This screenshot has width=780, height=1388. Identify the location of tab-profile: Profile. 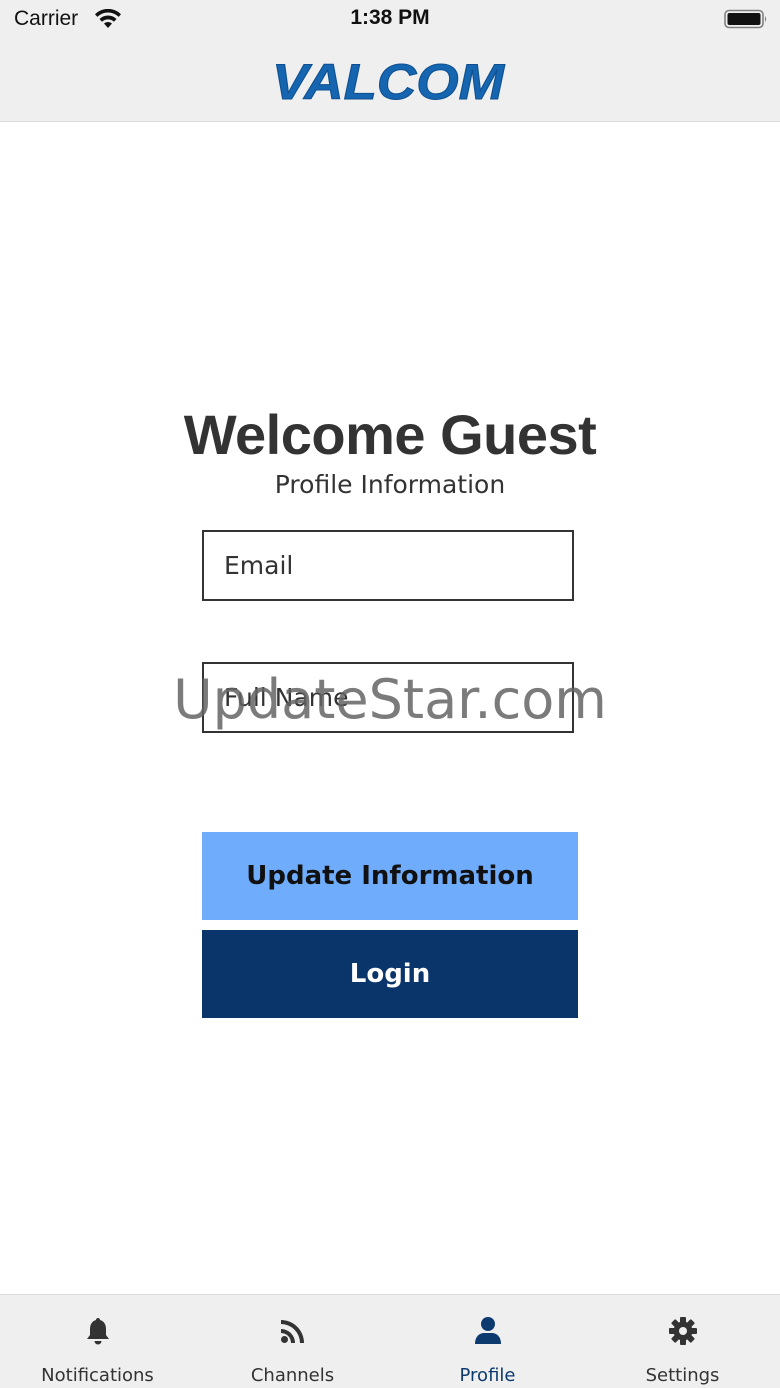
(487, 1341).